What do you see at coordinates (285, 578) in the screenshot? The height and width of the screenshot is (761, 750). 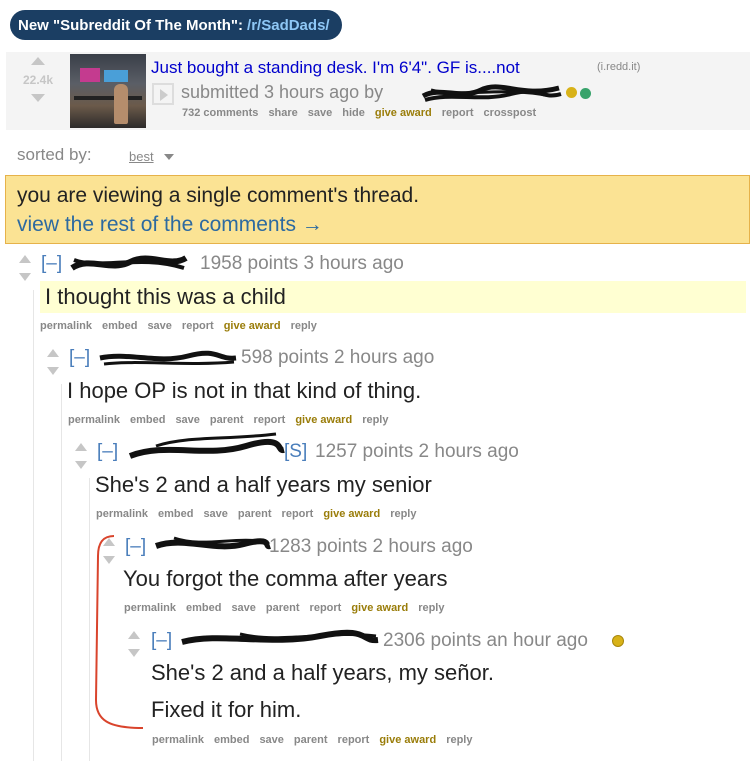 I see `comment-body: You forgot the comma after years` at bounding box center [285, 578].